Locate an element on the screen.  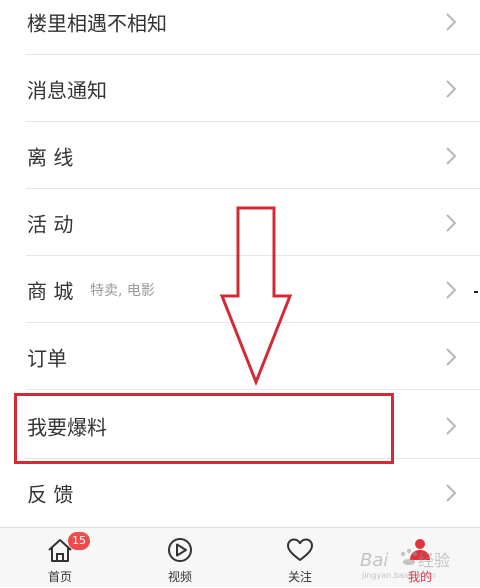
tab-label: 首页 is located at coordinates (59, 577).